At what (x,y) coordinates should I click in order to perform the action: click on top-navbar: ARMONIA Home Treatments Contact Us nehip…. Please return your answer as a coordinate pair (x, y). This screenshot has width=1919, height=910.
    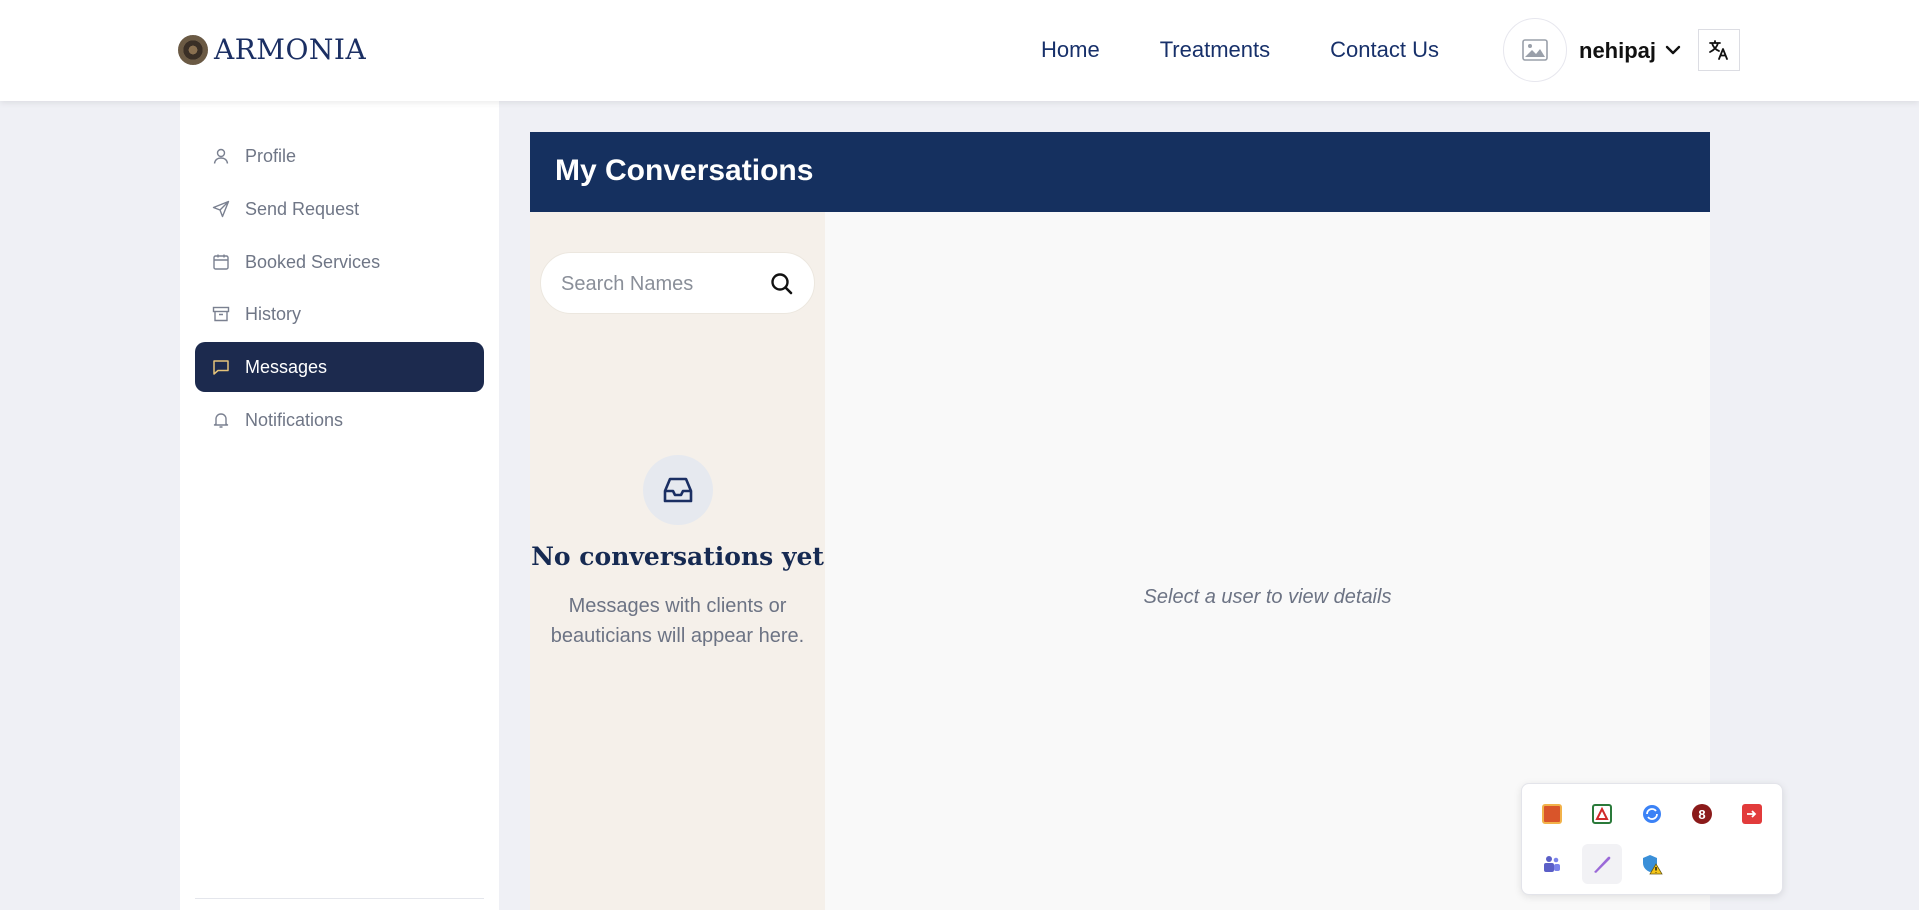
    Looking at the image, I should click on (959, 50).